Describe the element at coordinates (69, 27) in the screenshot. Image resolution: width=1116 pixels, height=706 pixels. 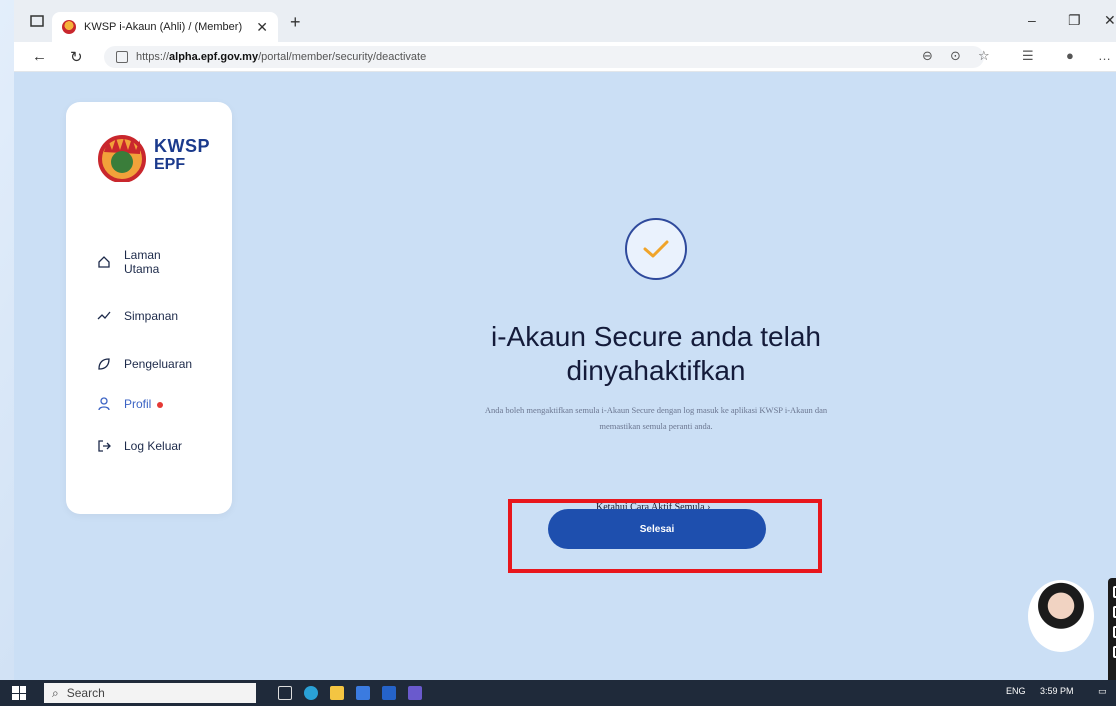
I see `kwsp-favicon-icon` at that location.